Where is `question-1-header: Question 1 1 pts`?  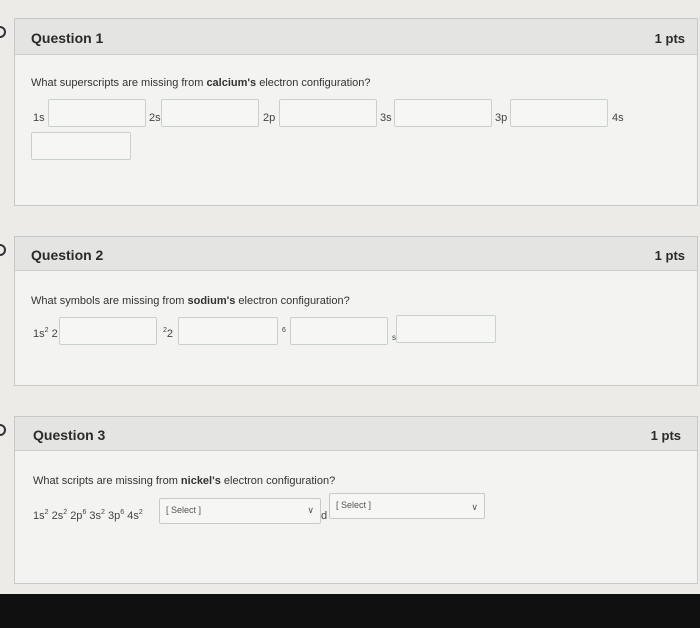
question-1-header: Question 1 1 pts is located at coordinates (356, 37).